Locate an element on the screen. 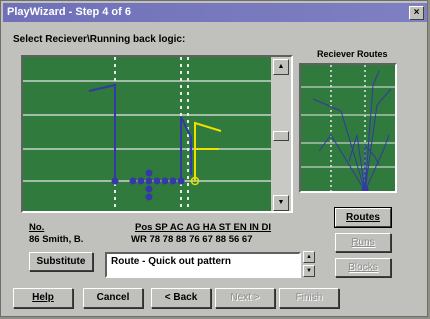  title-bar: PlayWizard - Step 4 of 6 × is located at coordinates (215, 12).